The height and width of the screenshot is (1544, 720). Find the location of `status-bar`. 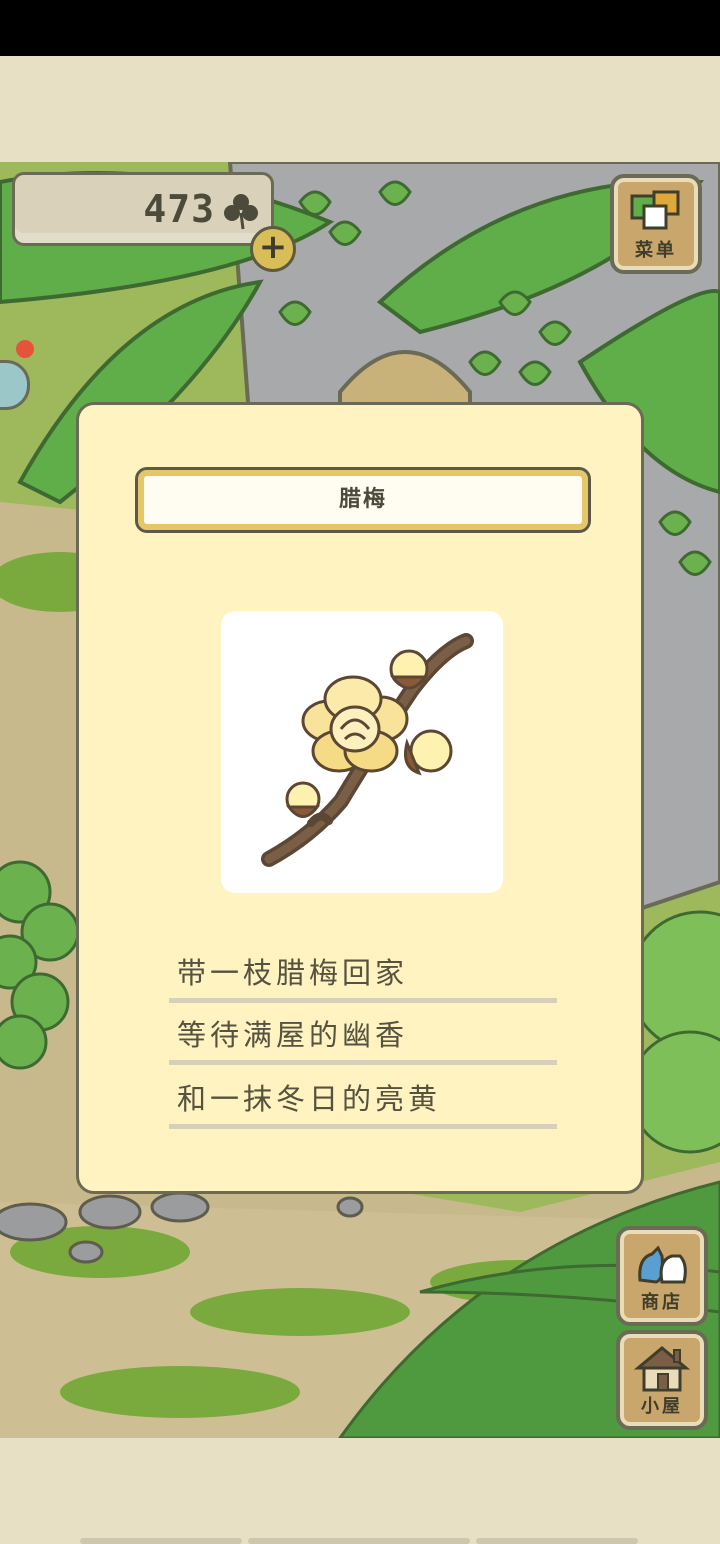

status-bar is located at coordinates (360, 28).